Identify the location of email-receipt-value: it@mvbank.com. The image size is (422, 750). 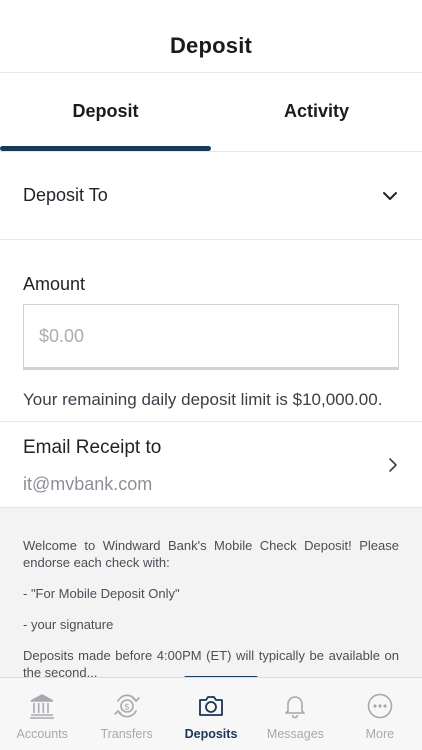
(88, 484).